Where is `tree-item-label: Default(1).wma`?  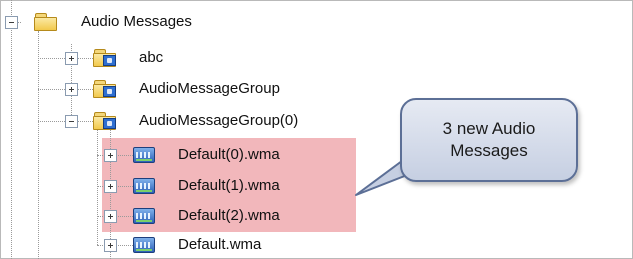 tree-item-label: Default(1).wma is located at coordinates (229, 185).